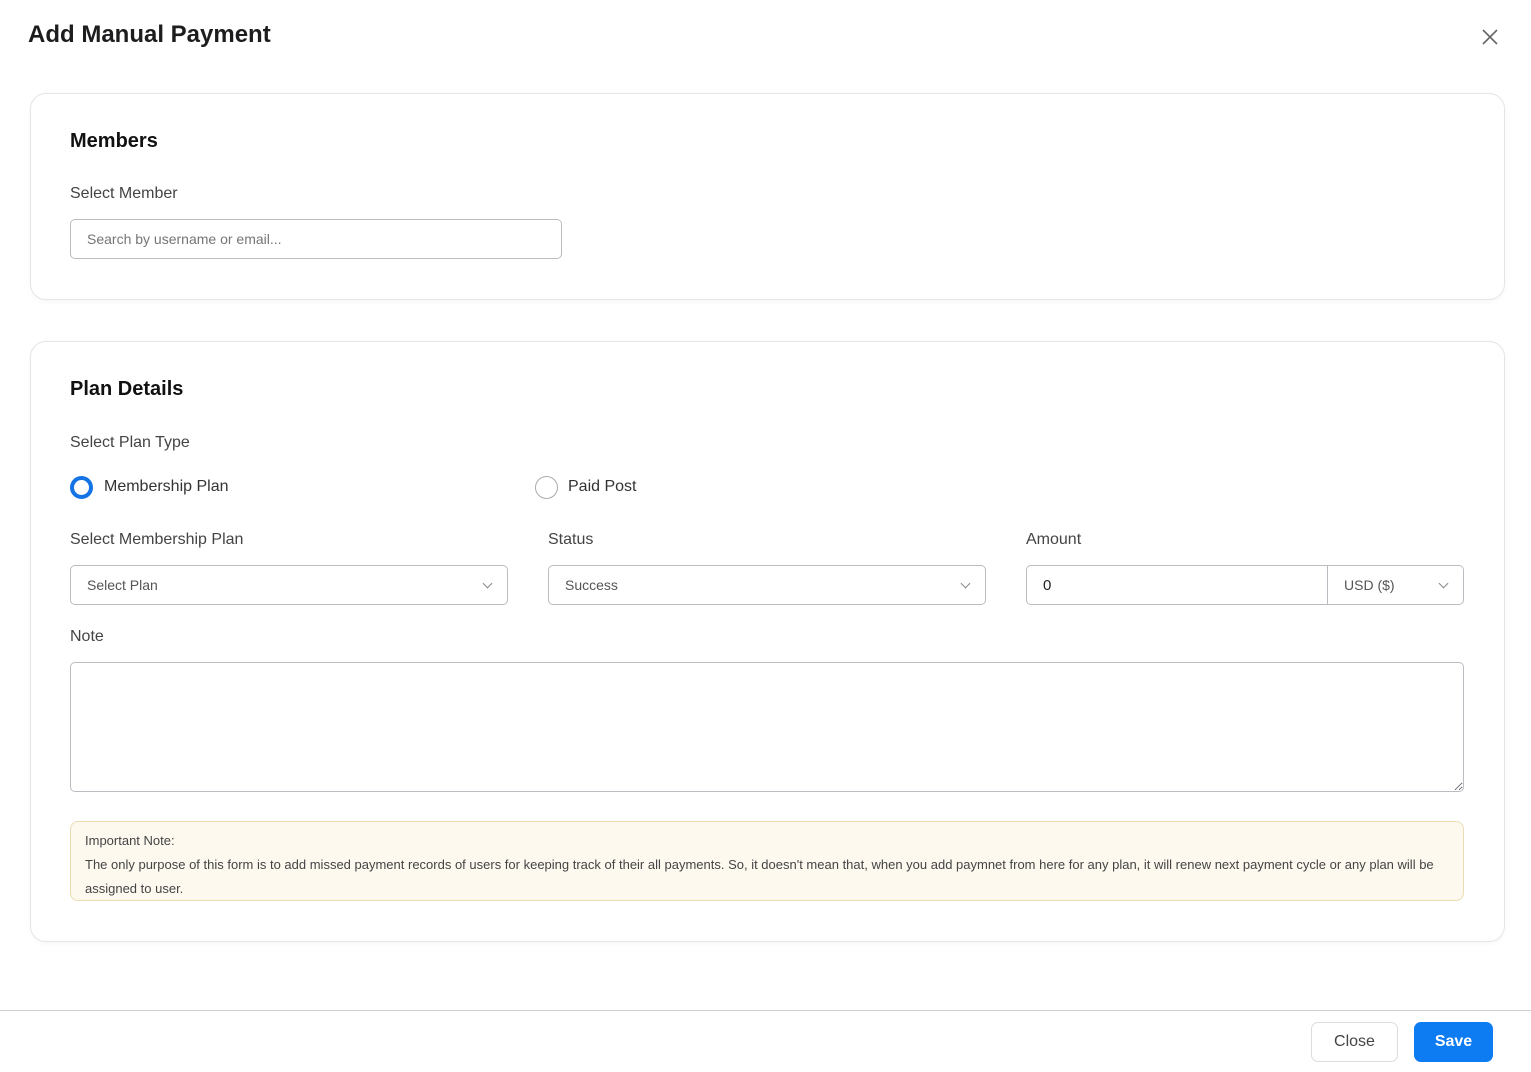 This screenshot has width=1531, height=1072. Describe the element at coordinates (1395, 585) in the screenshot. I see `currency-select: USD ($)` at that location.